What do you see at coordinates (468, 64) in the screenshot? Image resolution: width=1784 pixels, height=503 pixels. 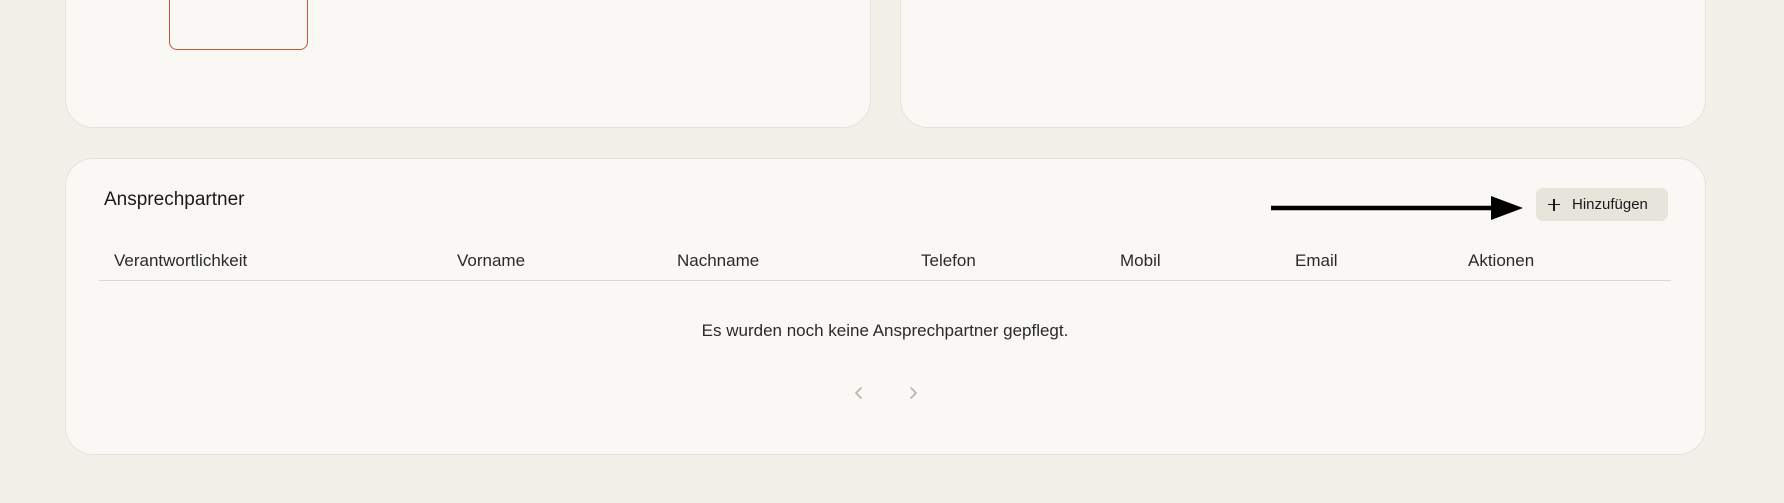 I see `upload-card` at bounding box center [468, 64].